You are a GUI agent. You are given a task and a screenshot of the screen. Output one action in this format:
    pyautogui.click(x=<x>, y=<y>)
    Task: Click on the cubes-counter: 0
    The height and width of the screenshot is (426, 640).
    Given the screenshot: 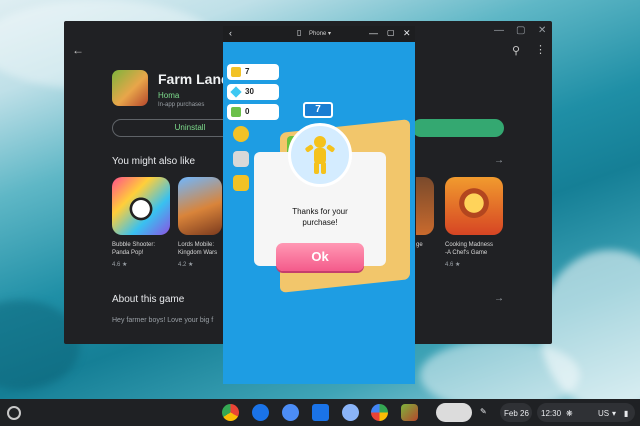 What is the action you would take?
    pyautogui.click(x=253, y=112)
    